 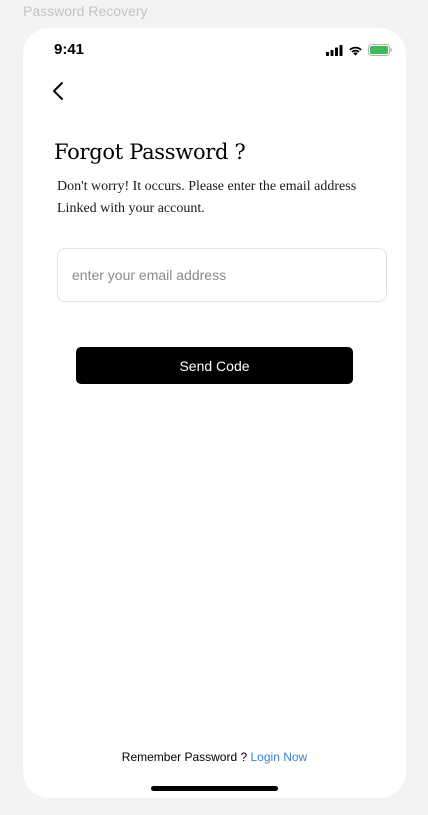 I want to click on login-now-link: Login Now, so click(x=279, y=757).